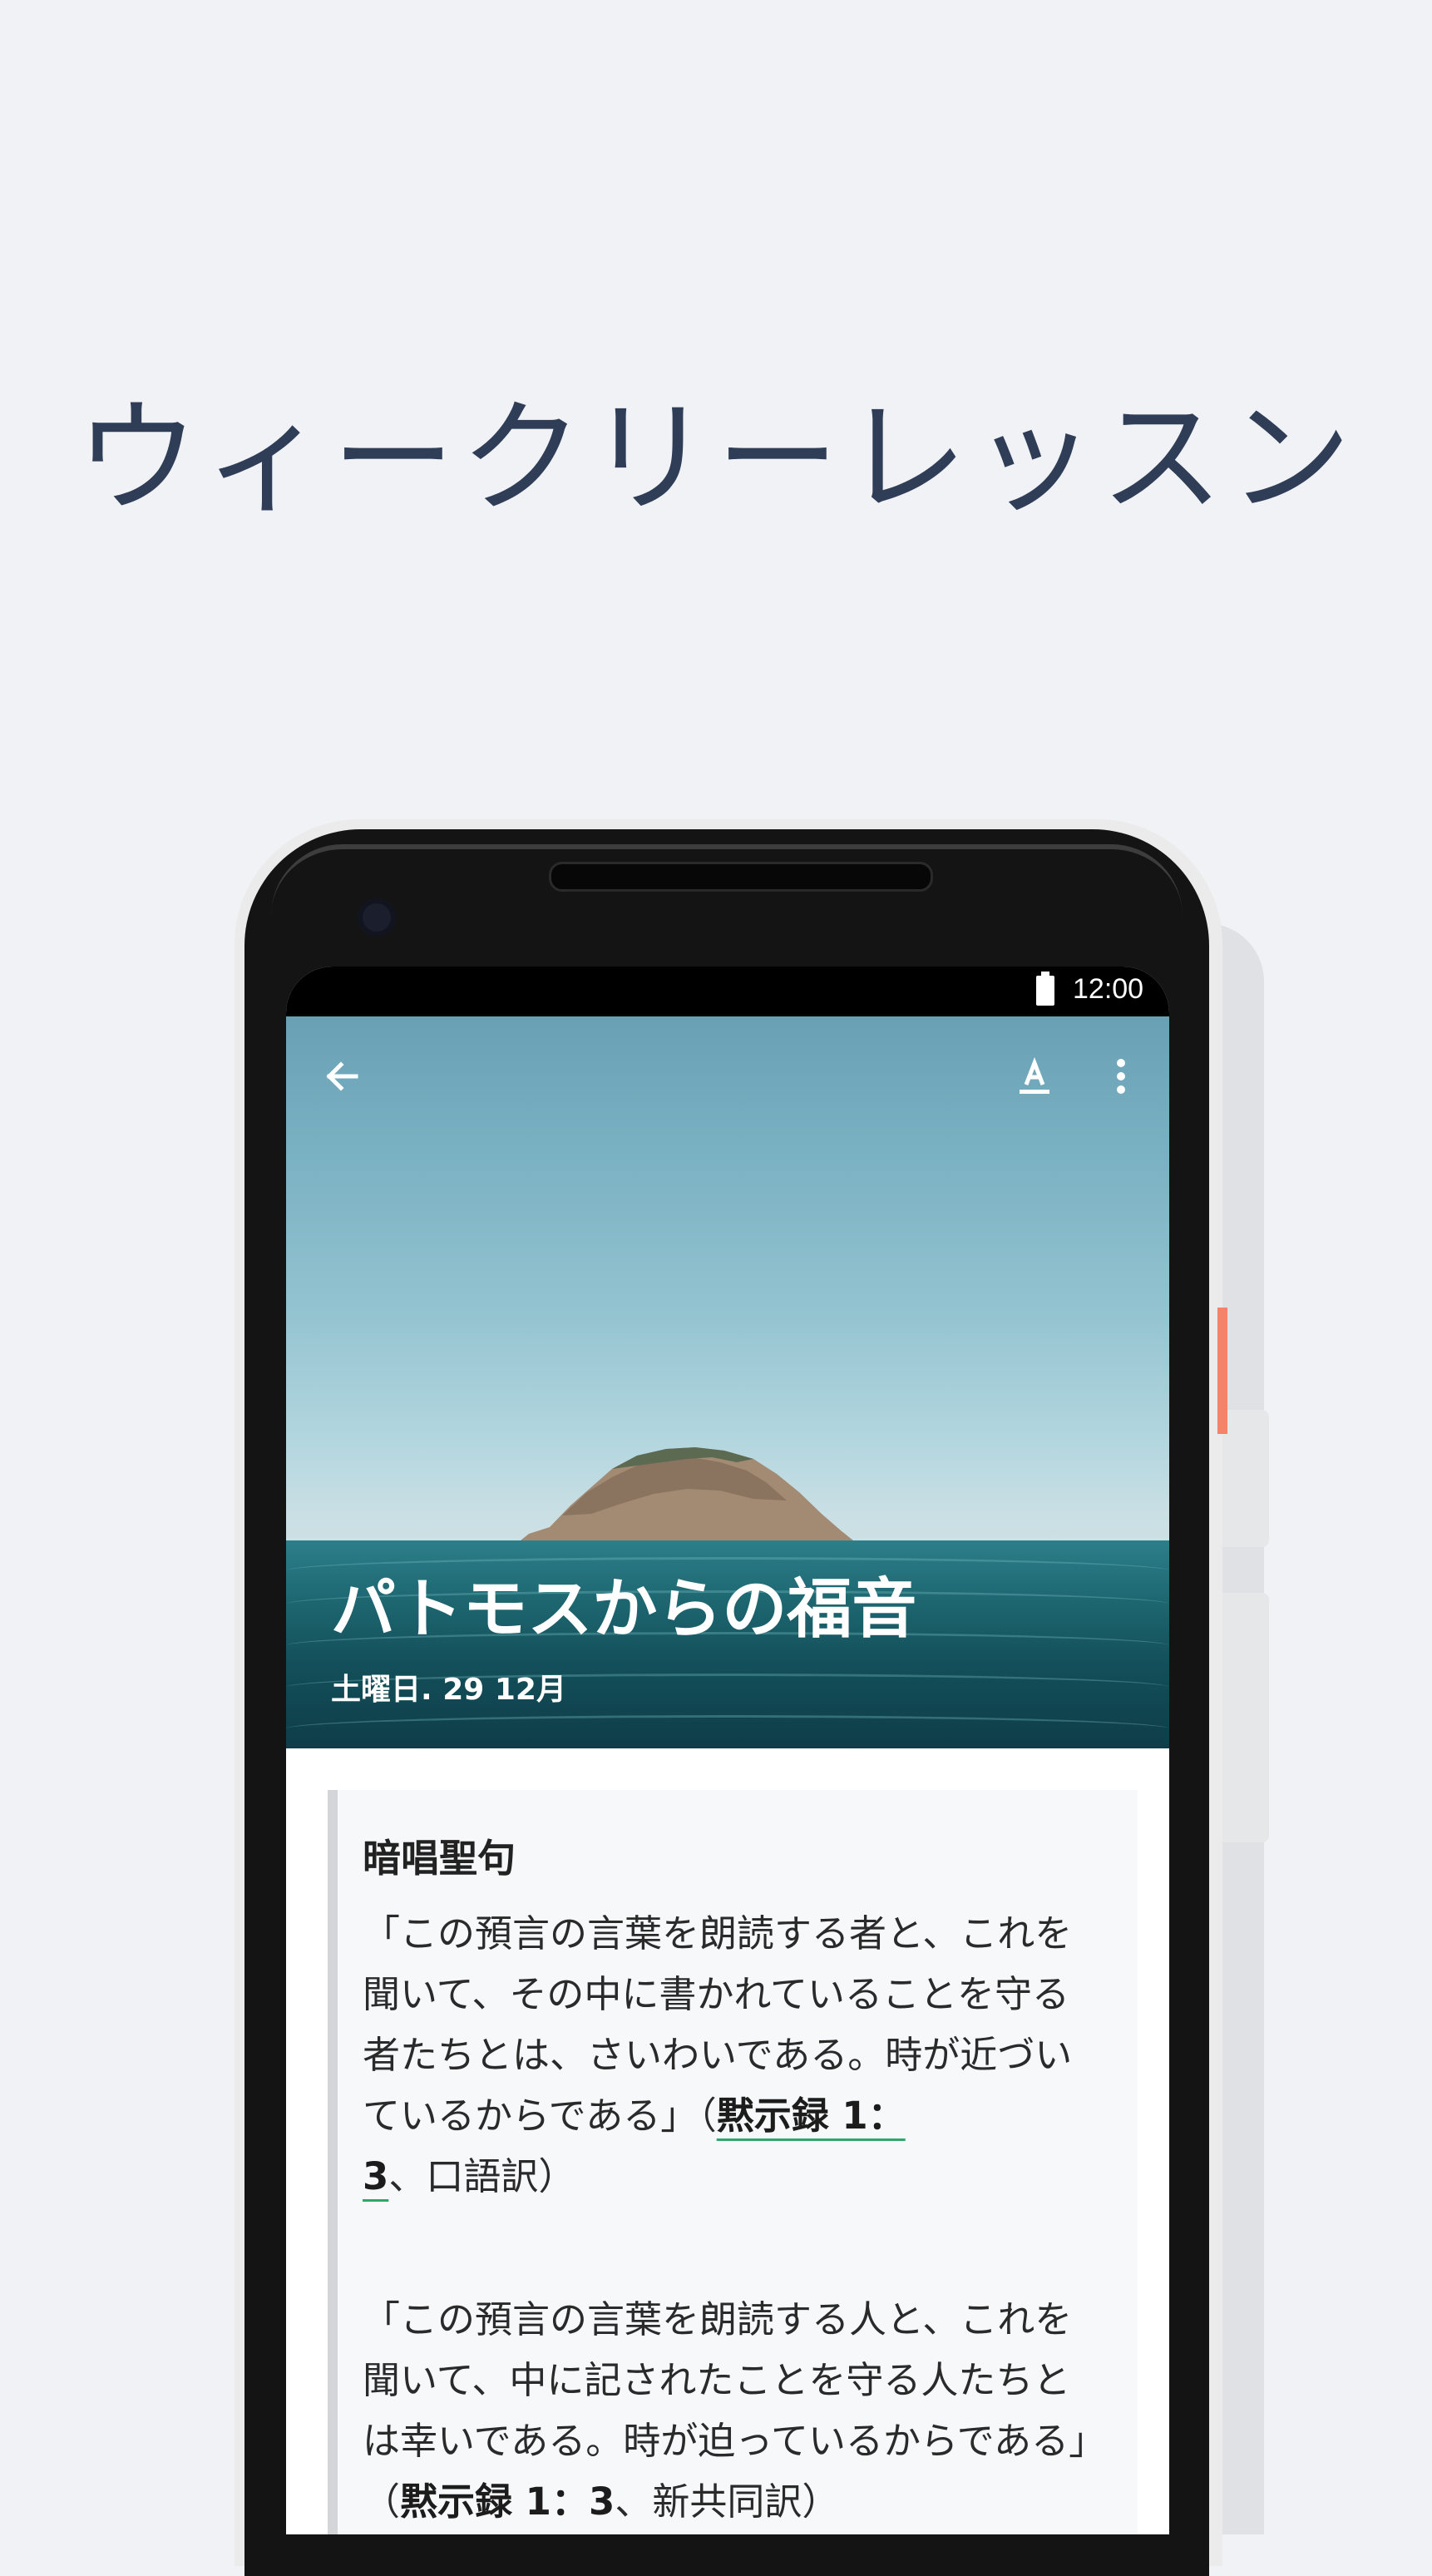 This screenshot has height=2576, width=1432. Describe the element at coordinates (1034, 1076) in the screenshot. I see `text-format-icon` at that location.